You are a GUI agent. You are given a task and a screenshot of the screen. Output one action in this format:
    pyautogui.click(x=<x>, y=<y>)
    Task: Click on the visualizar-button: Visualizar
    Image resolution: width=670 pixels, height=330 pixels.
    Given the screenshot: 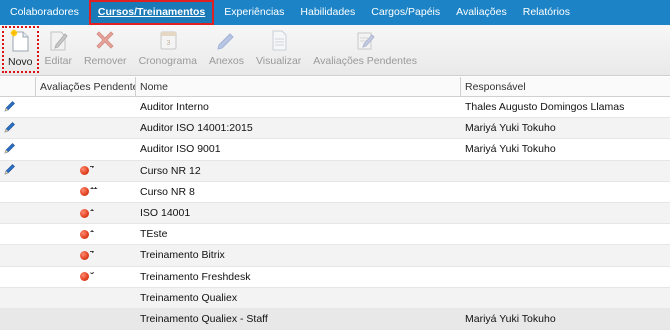 What is the action you would take?
    pyautogui.click(x=278, y=49)
    